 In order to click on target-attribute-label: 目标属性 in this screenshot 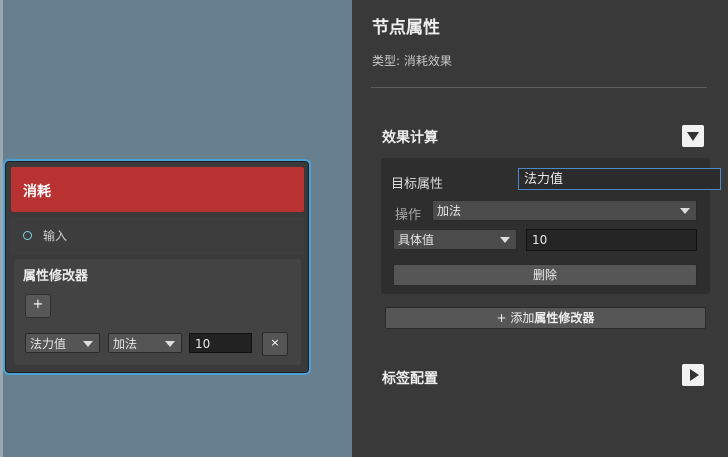, I will do `click(417, 184)`.